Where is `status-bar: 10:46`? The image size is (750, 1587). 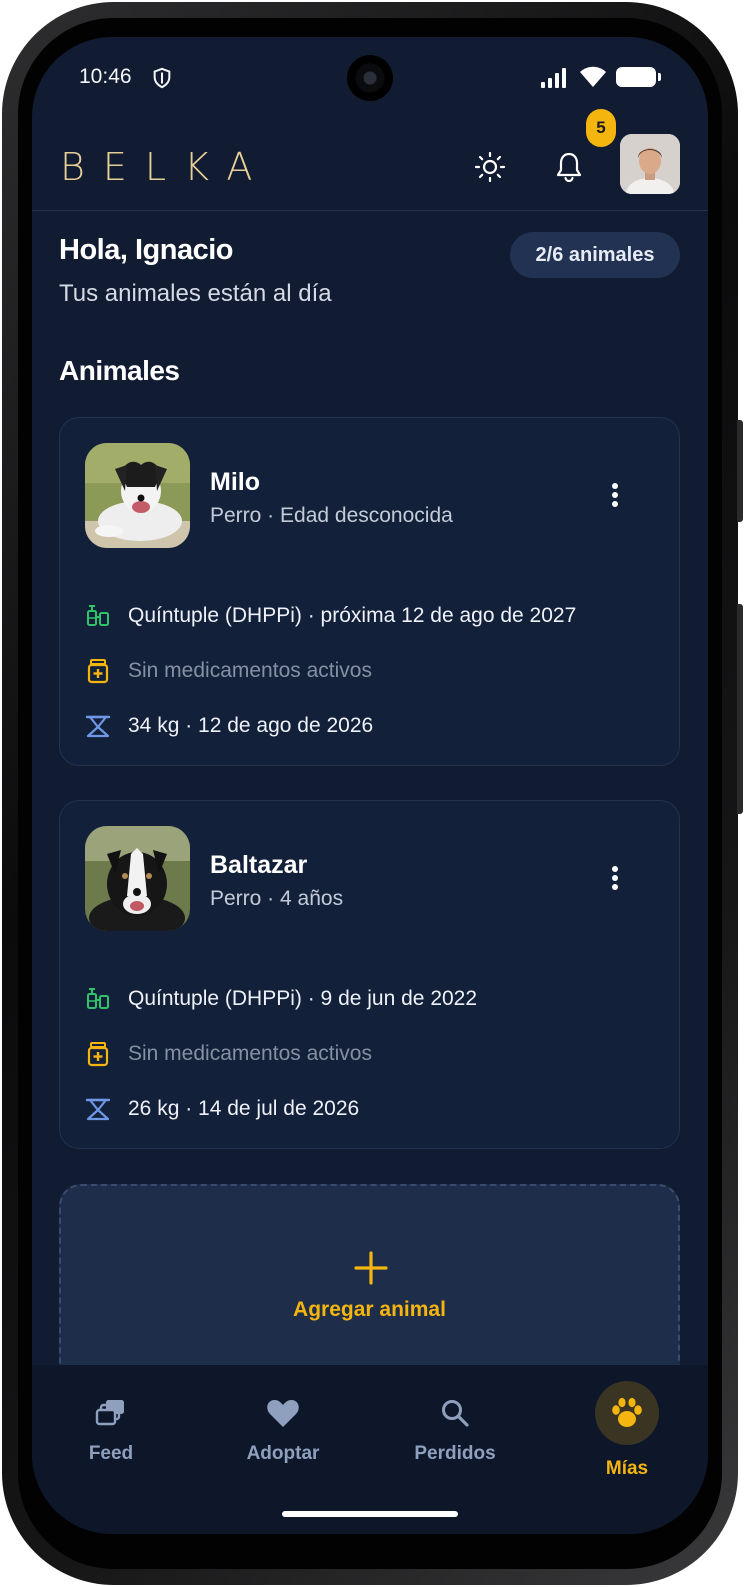 status-bar: 10:46 is located at coordinates (370, 77).